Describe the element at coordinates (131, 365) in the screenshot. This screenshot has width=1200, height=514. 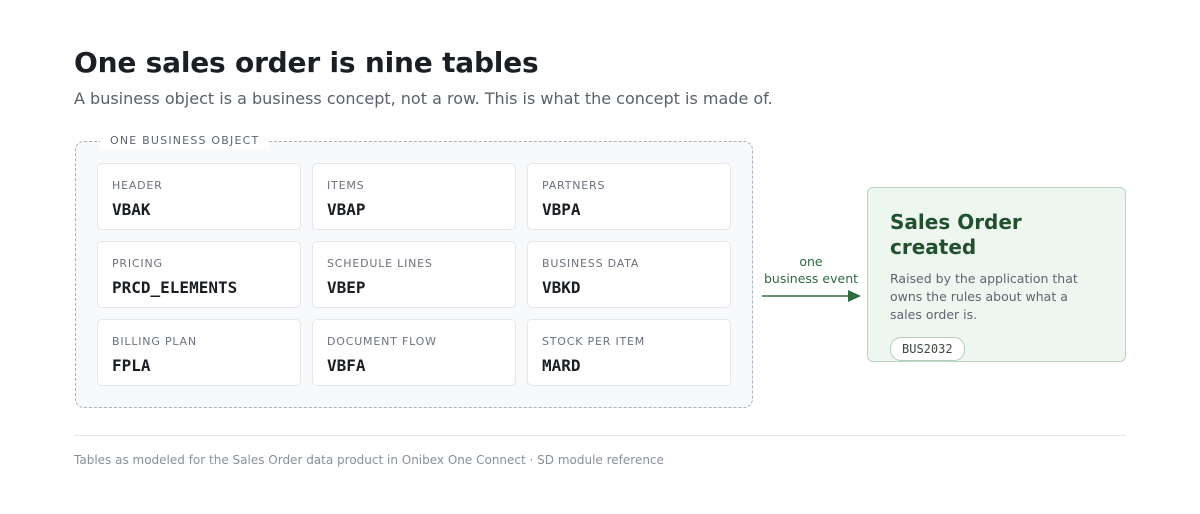
I see `table-name: FPLA` at that location.